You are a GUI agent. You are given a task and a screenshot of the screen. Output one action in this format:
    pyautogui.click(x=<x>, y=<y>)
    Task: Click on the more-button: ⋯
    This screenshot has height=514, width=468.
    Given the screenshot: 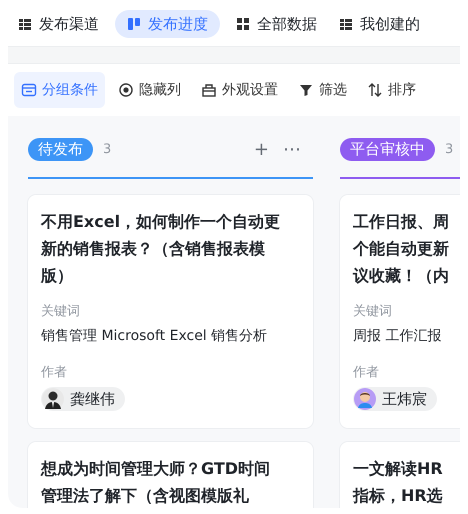 What is the action you would take?
    pyautogui.click(x=292, y=149)
    